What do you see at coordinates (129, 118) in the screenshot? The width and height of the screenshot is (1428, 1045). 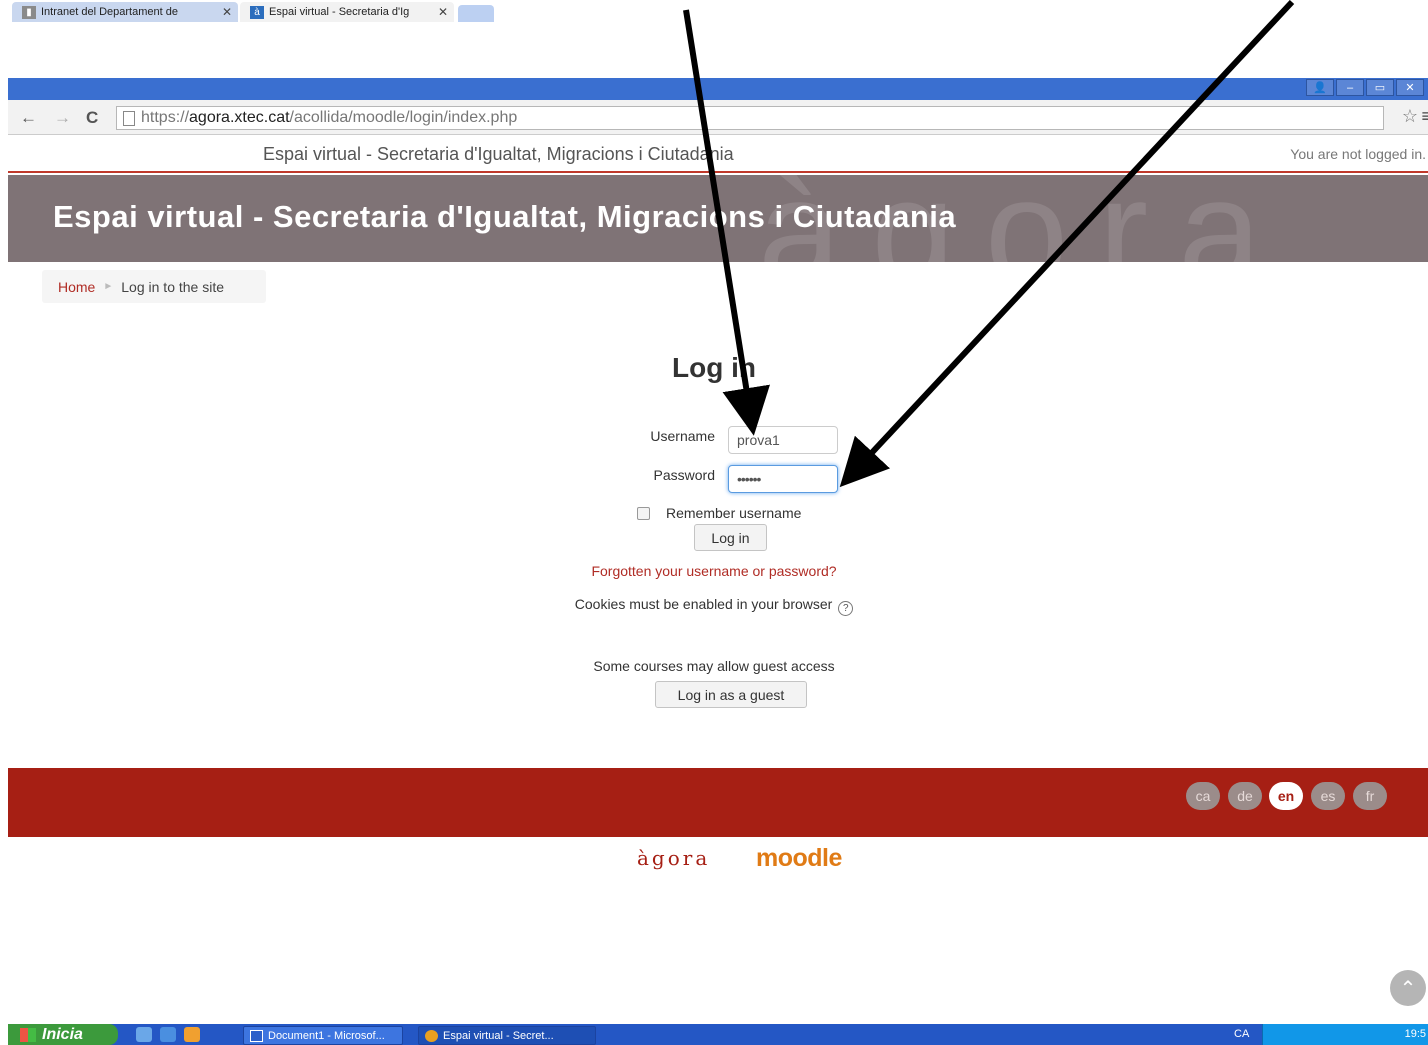 I see `page-icon` at bounding box center [129, 118].